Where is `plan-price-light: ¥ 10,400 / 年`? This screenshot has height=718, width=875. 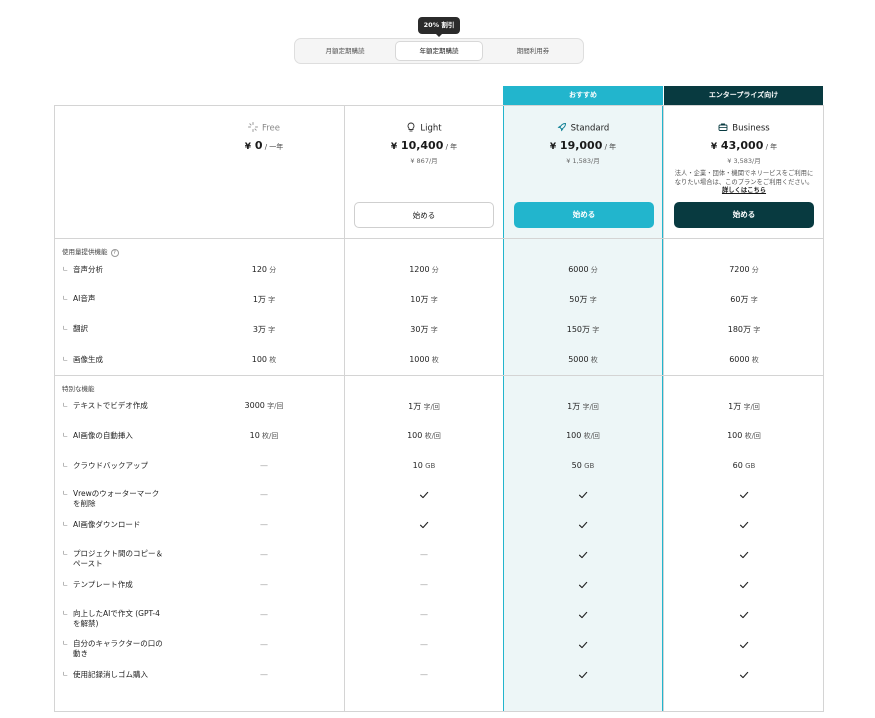 plan-price-light: ¥ 10,400 / 年 is located at coordinates (424, 145).